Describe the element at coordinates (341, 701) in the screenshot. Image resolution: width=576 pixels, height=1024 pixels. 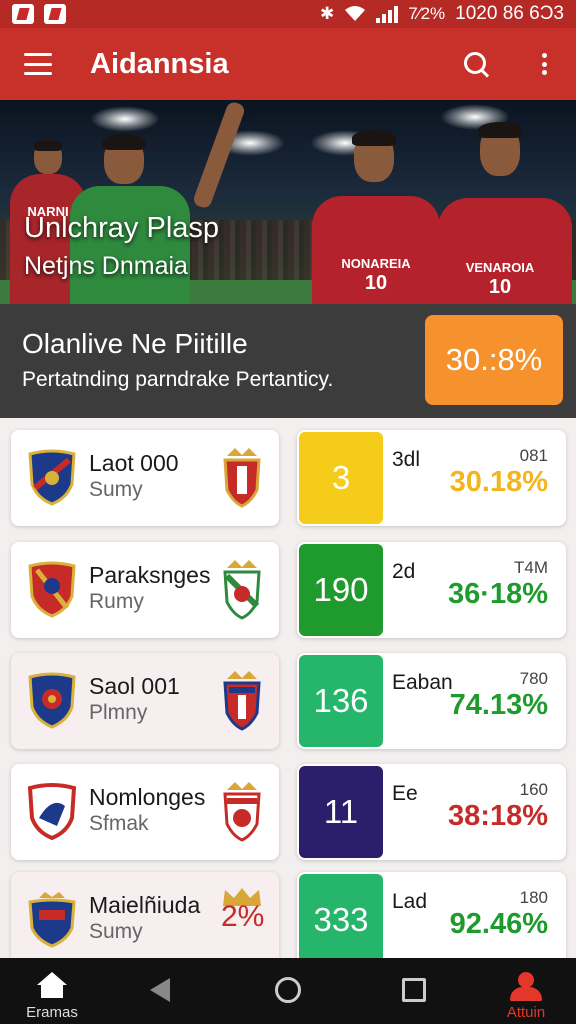
I see `stat-value-box: 136` at that location.